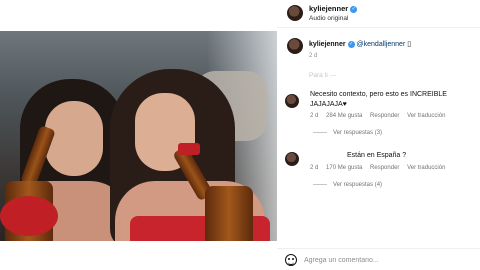 Image resolution: width=480 pixels, height=270 pixels. I want to click on caption-mention: @kendalljenner, so click(381, 44).